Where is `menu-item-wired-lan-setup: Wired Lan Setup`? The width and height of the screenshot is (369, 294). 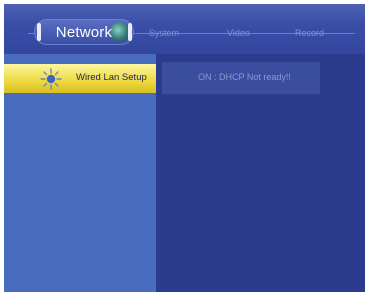 menu-item-wired-lan-setup: Wired Lan Setup is located at coordinates (80, 78).